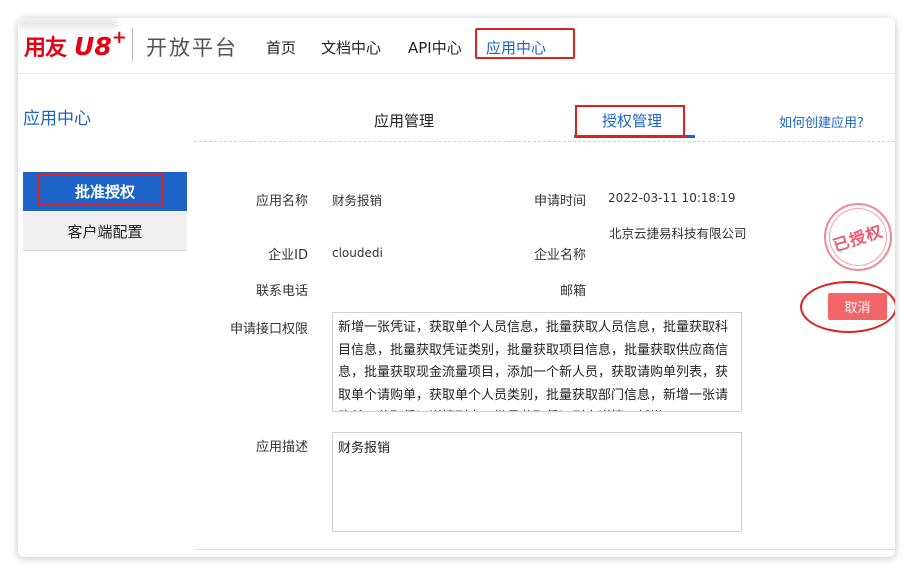 Image resolution: width=913 pixels, height=575 pixels. What do you see at coordinates (525, 43) in the screenshot?
I see `nav-app-center-highlight` at bounding box center [525, 43].